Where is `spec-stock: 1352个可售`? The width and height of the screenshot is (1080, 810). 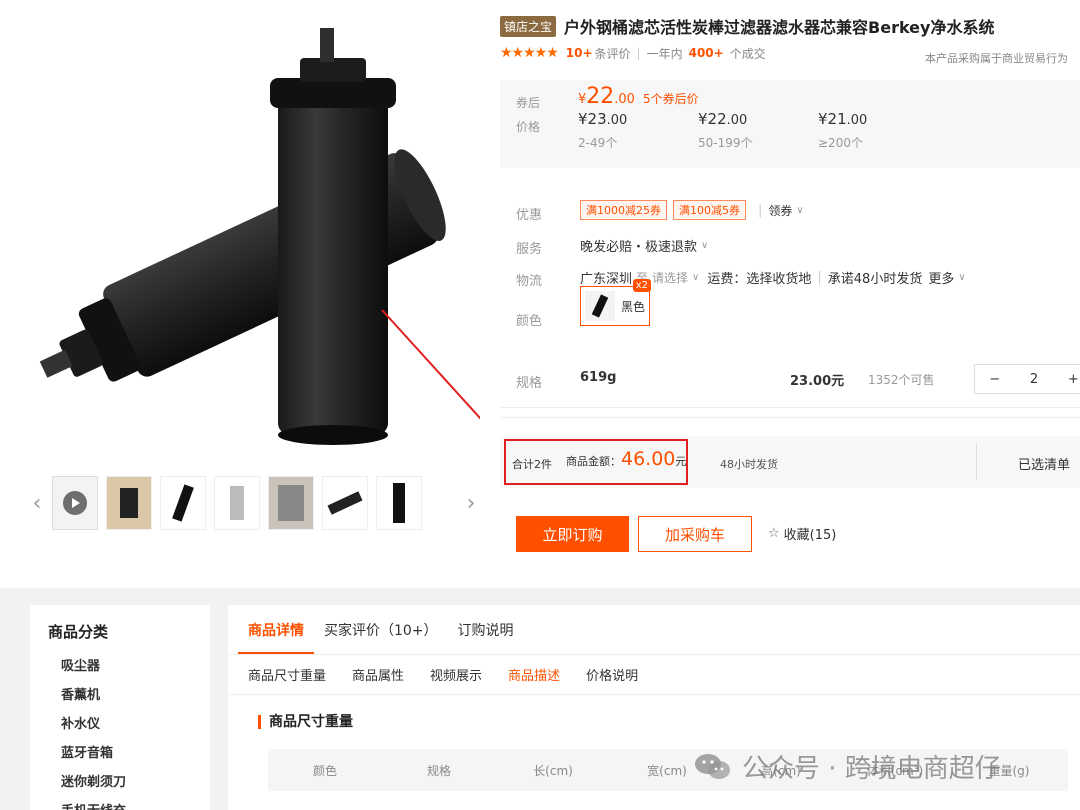
spec-stock: 1352个可售 is located at coordinates (901, 380).